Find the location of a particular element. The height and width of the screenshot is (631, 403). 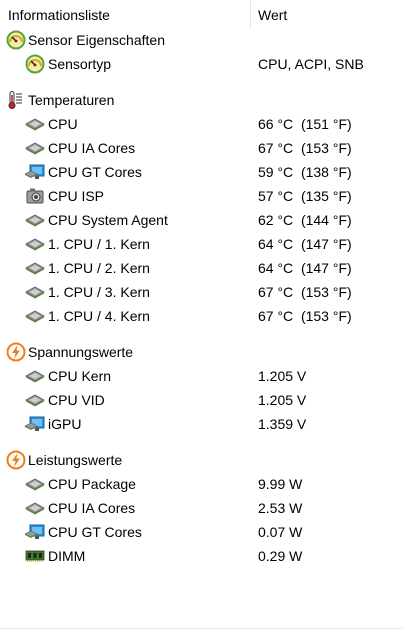

category-temperaturen: Temperaturen is located at coordinates (201, 100).